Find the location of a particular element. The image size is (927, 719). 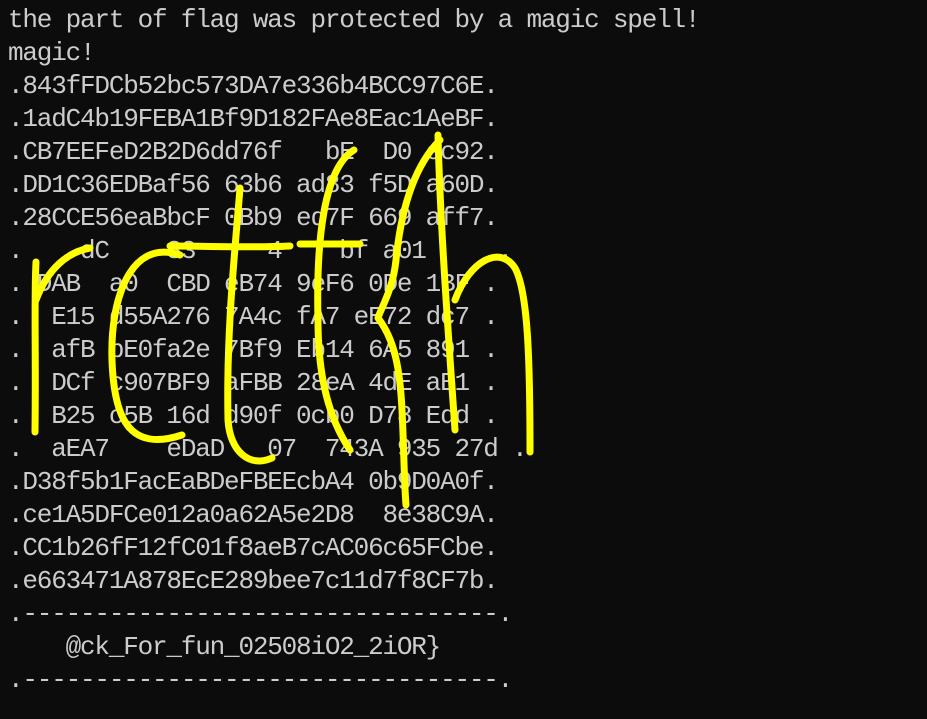

flag-fragment: @ck_For_fun_02508iO2_2iOR} is located at coordinates (225, 647).